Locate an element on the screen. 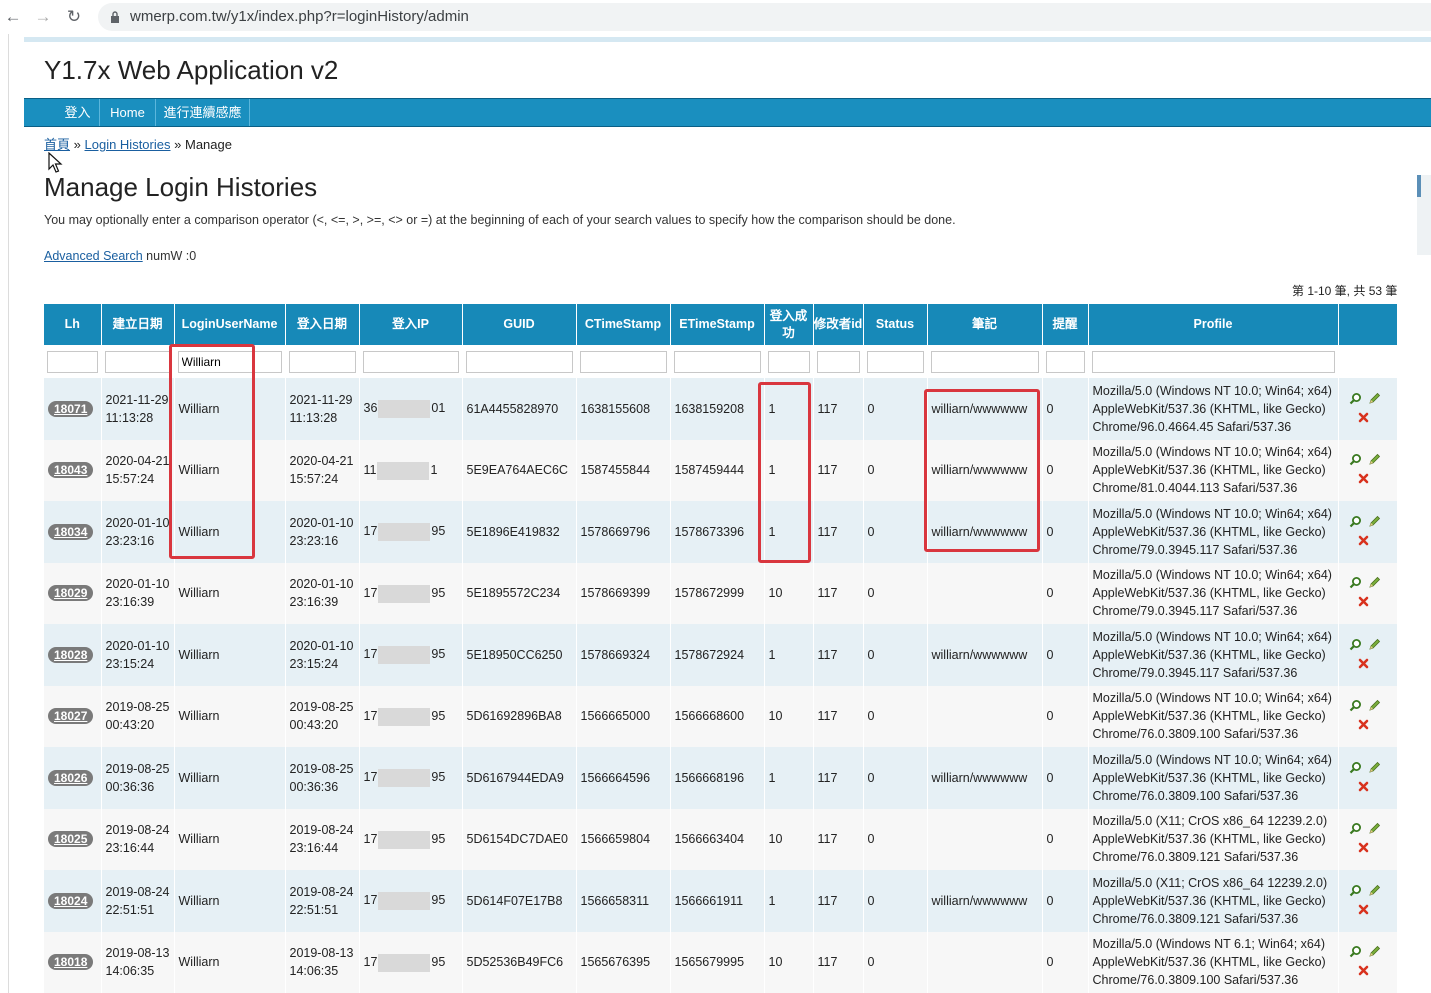 The width and height of the screenshot is (1431, 993). cell-guid: 5D6154DC7DAE0 is located at coordinates (519, 839).